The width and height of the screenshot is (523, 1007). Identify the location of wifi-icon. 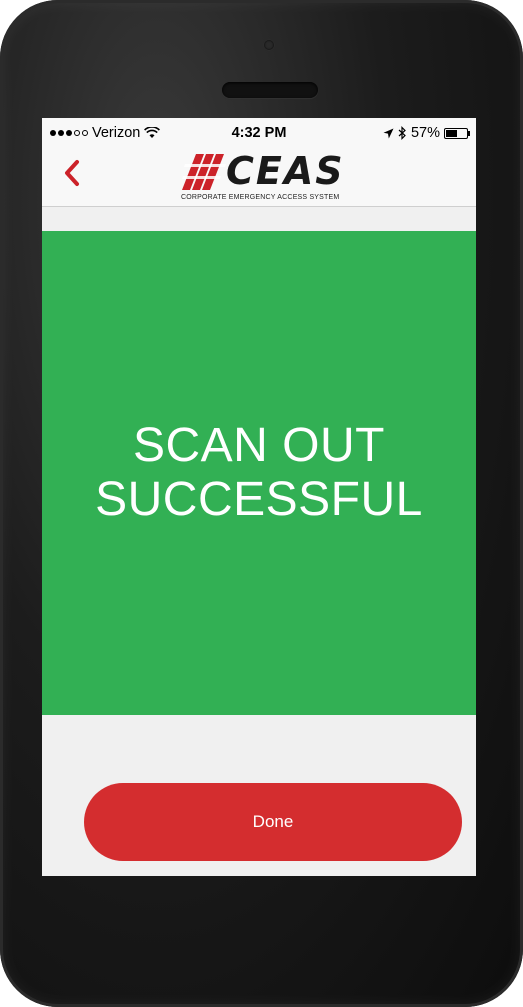
(152, 132).